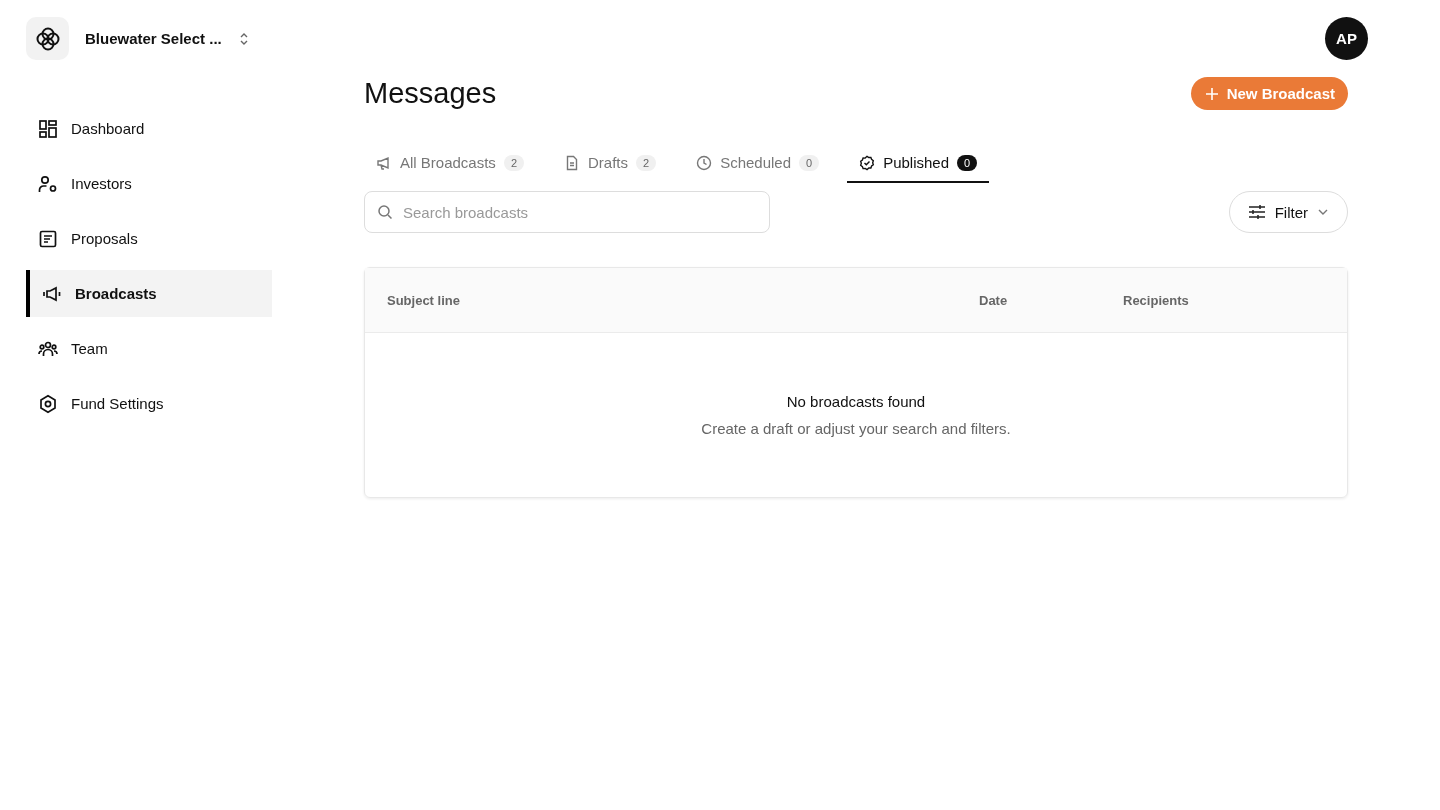 The width and height of the screenshot is (1440, 810). I want to click on column-header: Subject line, so click(424, 300).